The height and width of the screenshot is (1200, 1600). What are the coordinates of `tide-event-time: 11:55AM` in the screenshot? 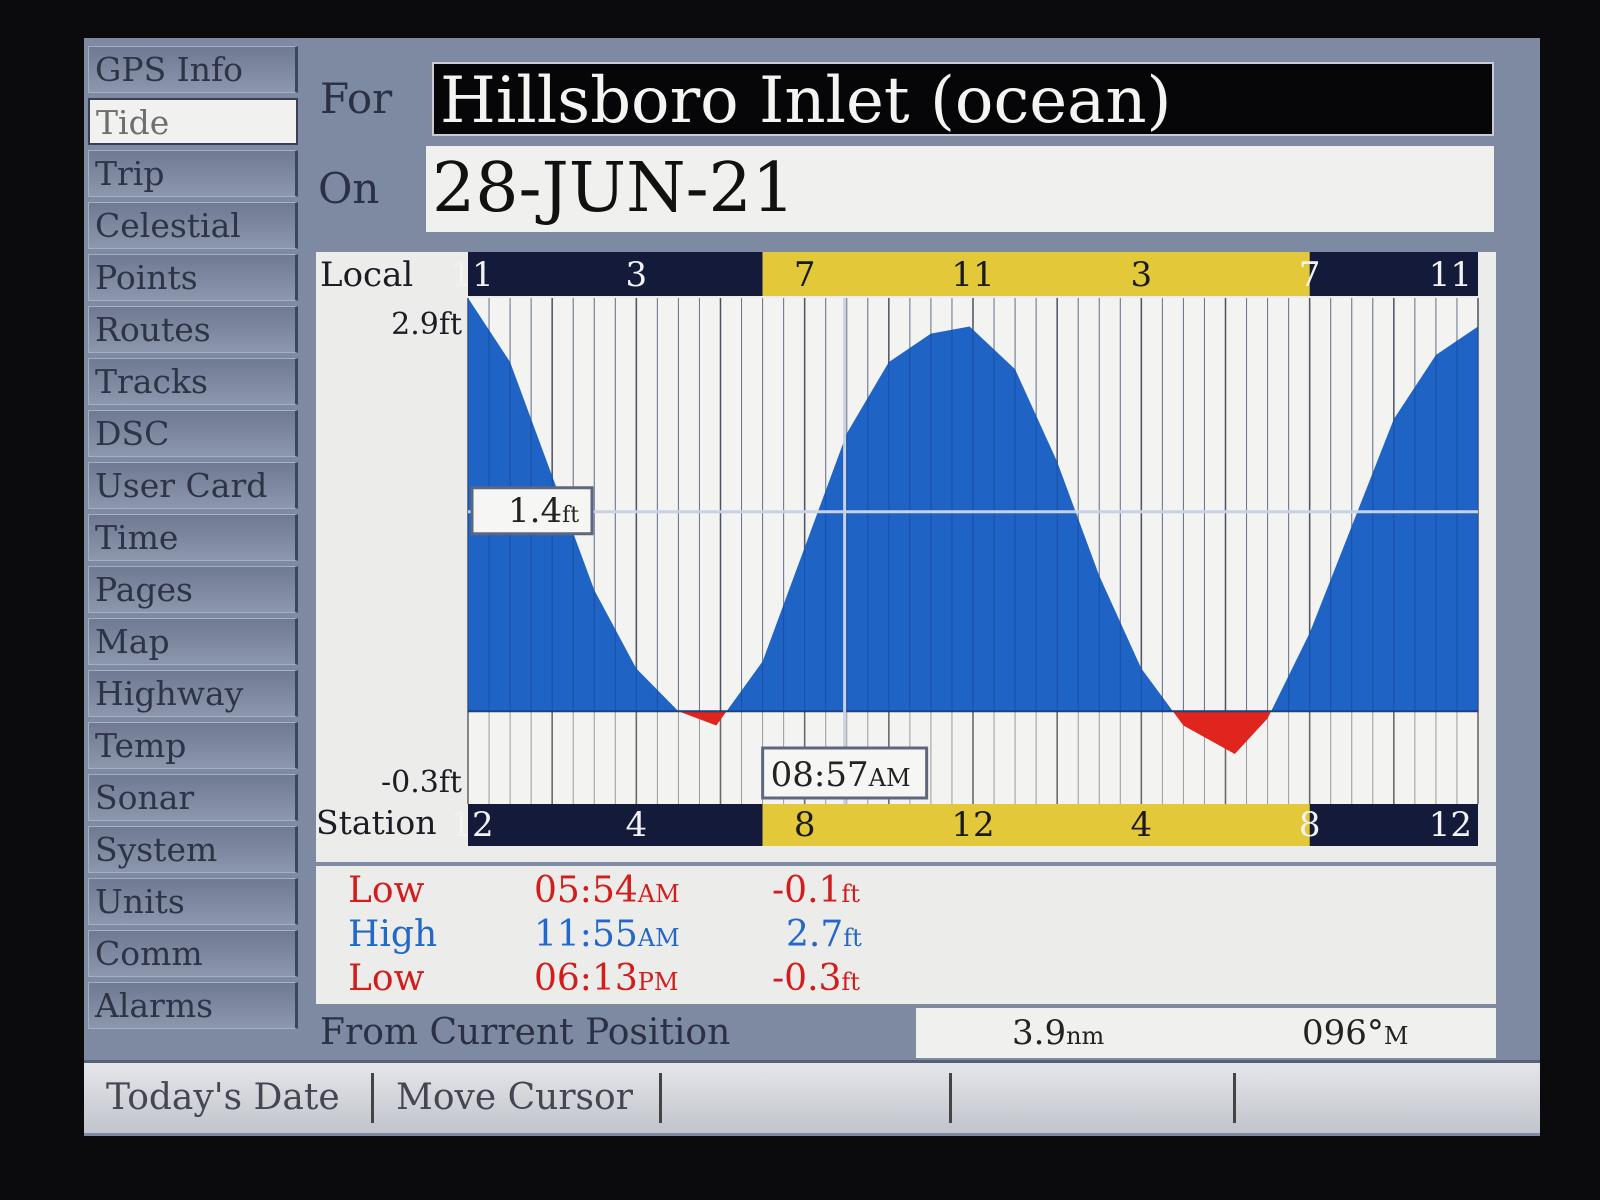 It's located at (607, 934).